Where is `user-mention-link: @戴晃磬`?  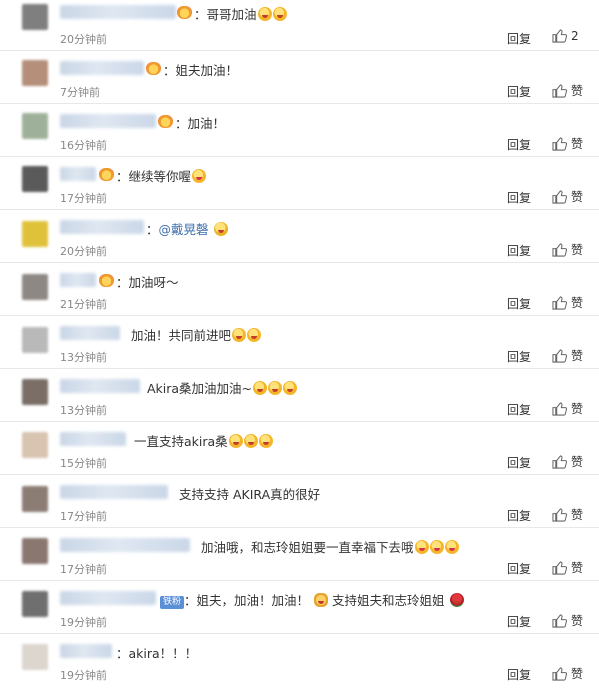
user-mention-link: @戴晃磬 is located at coordinates (184, 229).